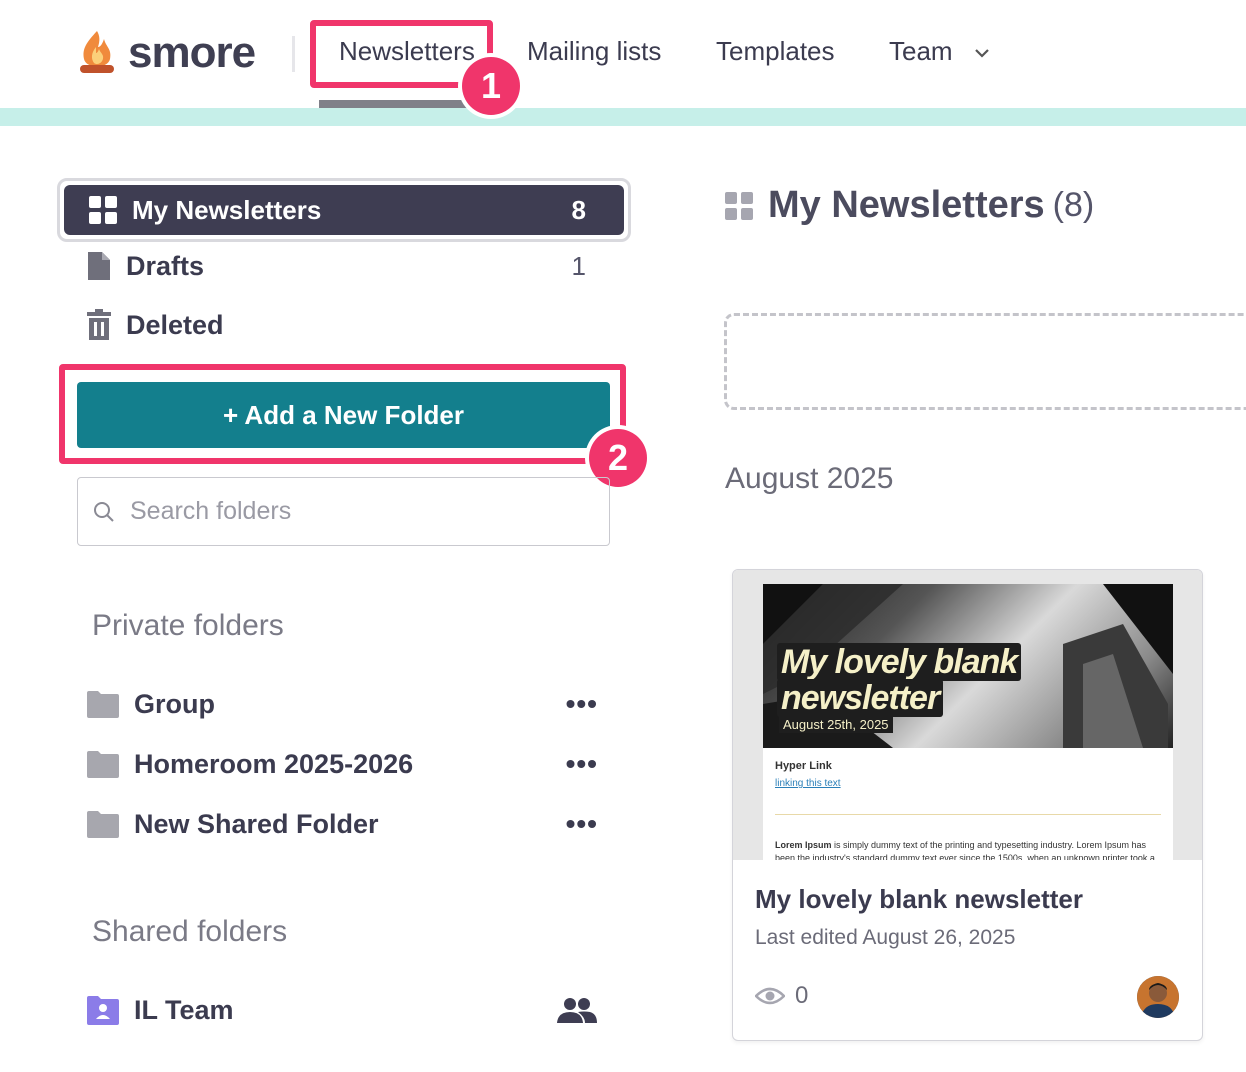 This screenshot has height=1072, width=1246. Describe the element at coordinates (491, 86) in the screenshot. I see `step-badge-1: 1` at that location.